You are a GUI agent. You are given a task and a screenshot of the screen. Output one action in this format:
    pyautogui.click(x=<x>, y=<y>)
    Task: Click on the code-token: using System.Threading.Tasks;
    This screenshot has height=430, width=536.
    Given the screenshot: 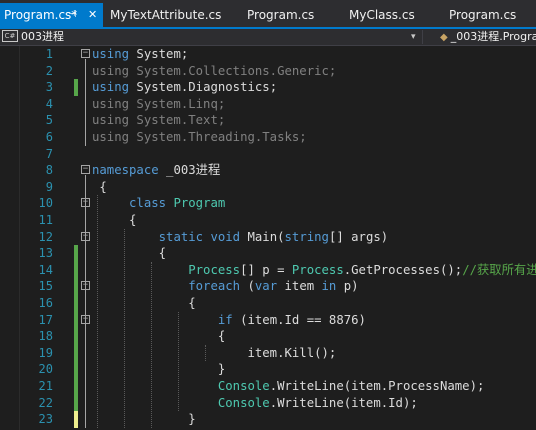 What is the action you would take?
    pyautogui.click(x=199, y=137)
    